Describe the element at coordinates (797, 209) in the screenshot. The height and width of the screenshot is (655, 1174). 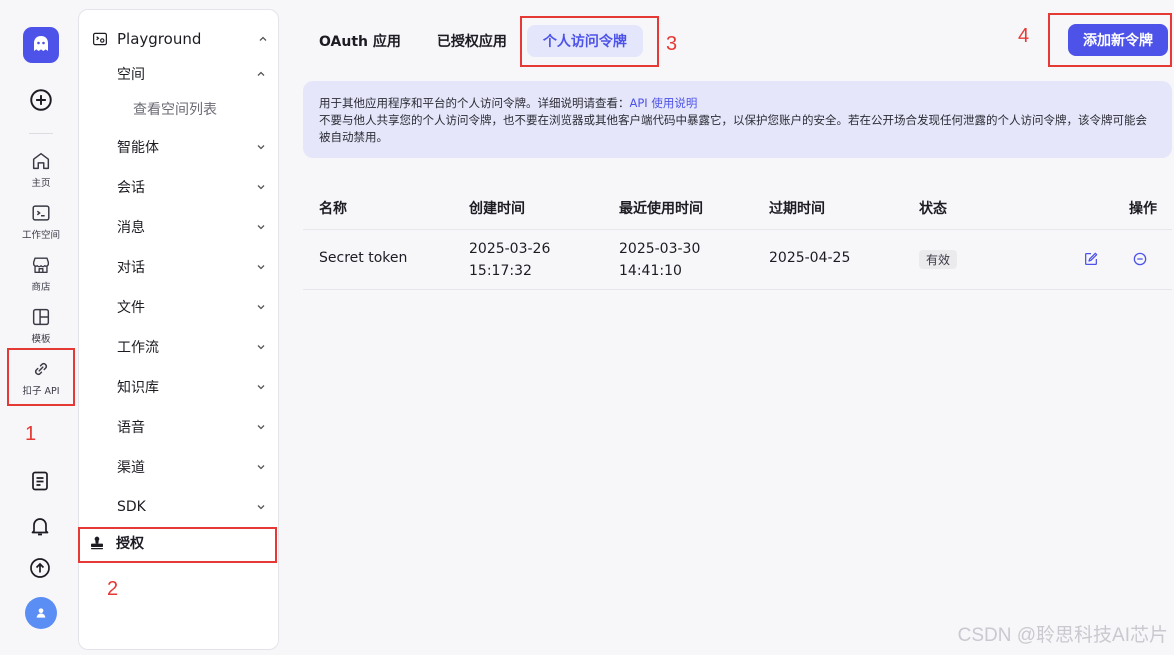
I see `col-expires: 过期时间` at that location.